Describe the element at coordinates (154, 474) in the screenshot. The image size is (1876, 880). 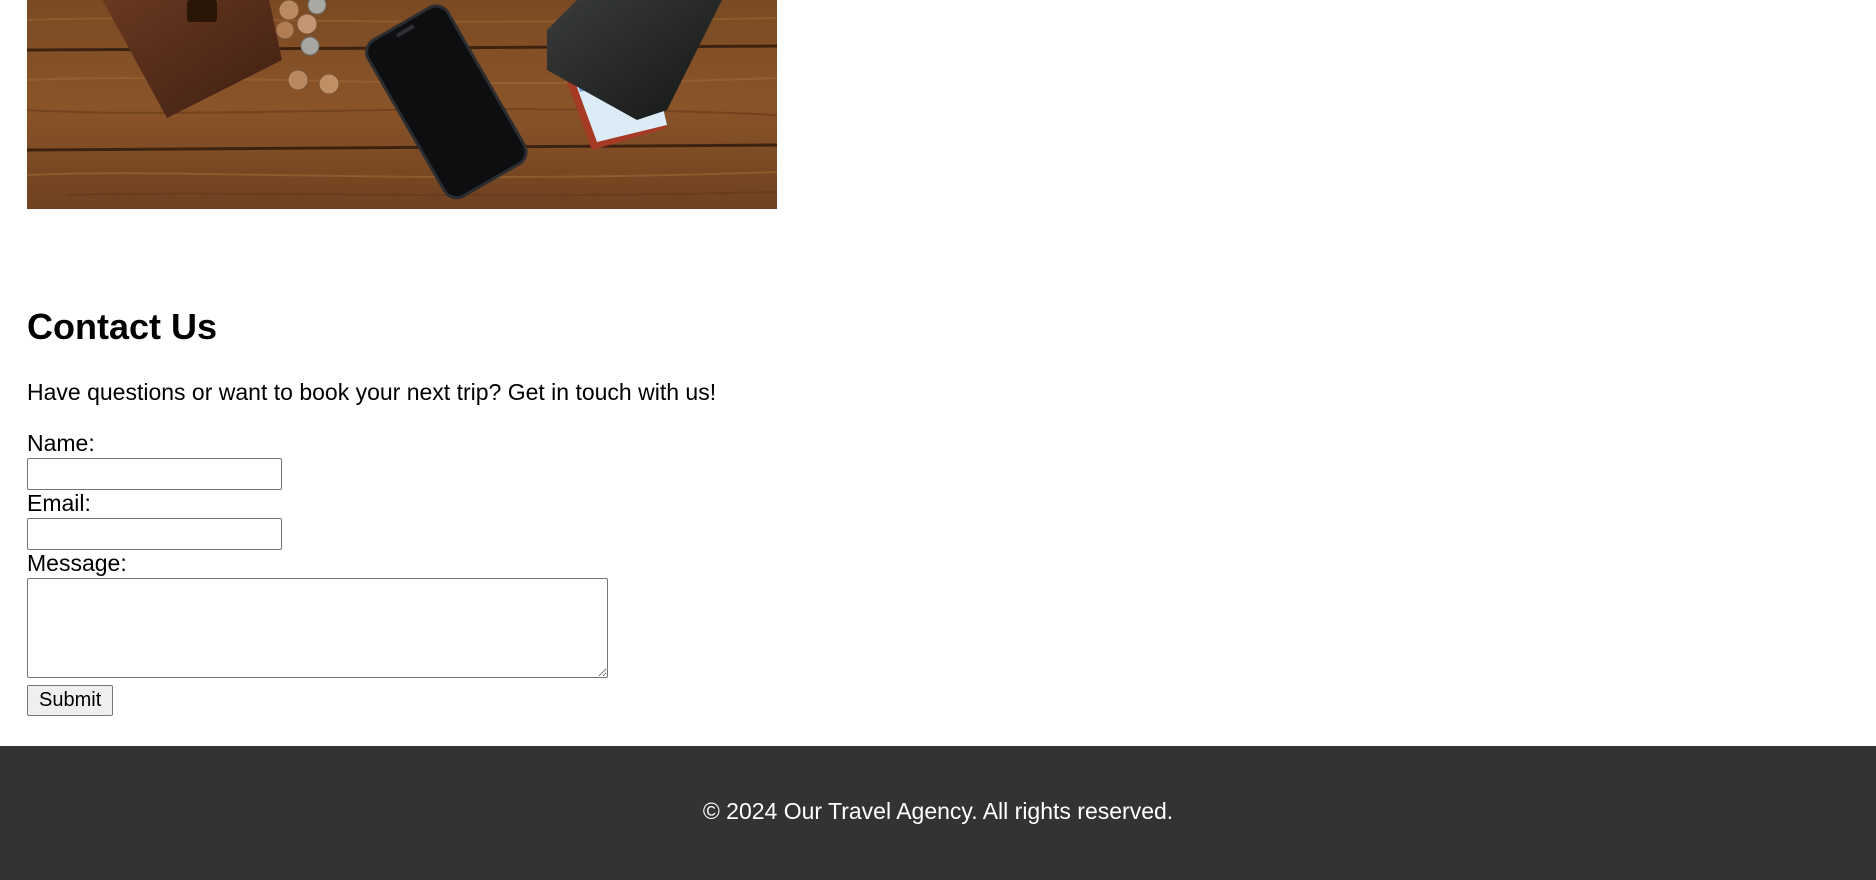
I see `name-field` at that location.